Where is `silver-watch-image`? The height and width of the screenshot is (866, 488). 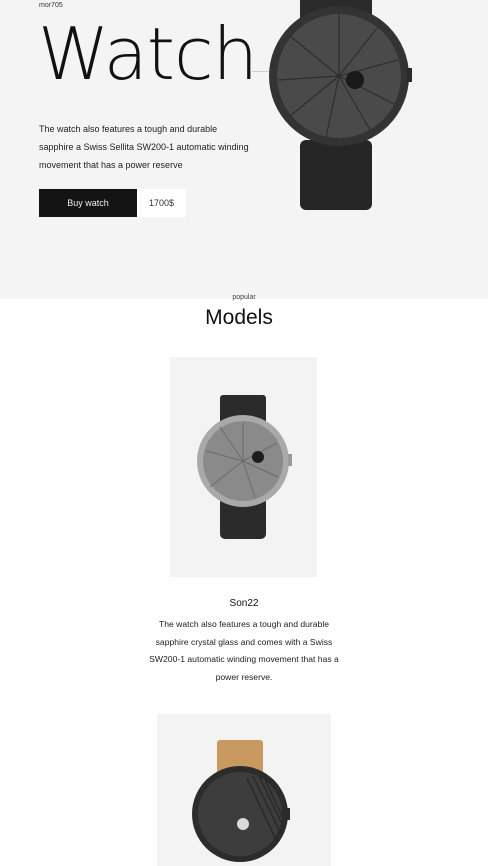
silver-watch-image is located at coordinates (244, 467).